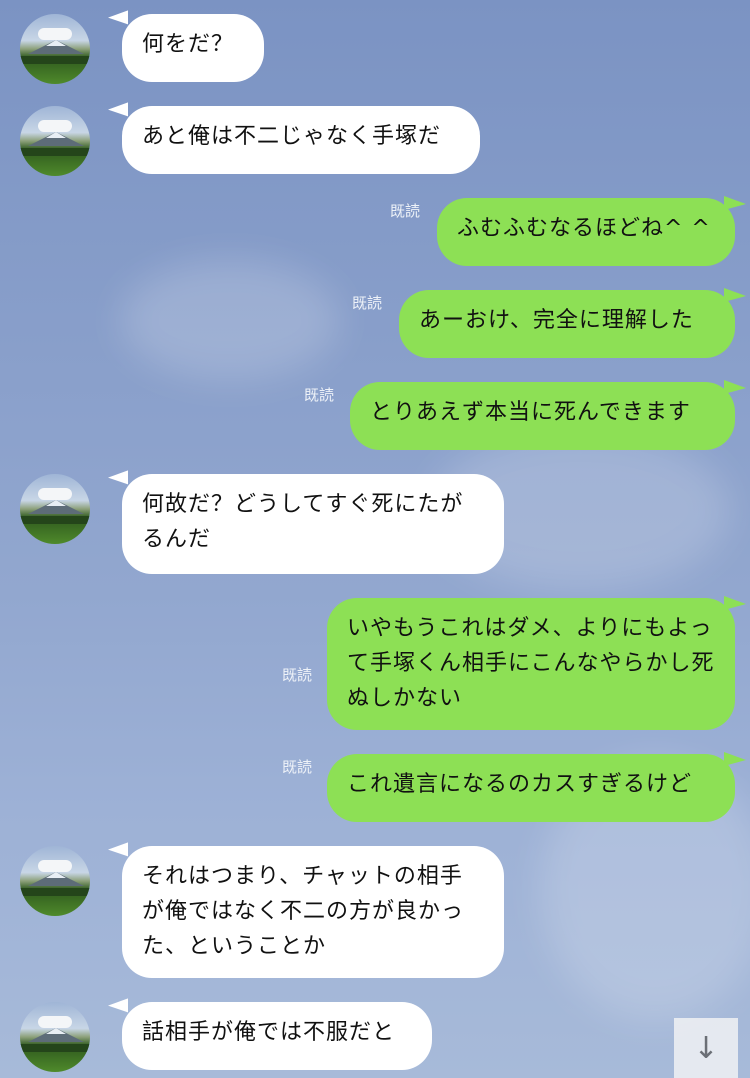 This screenshot has height=1078, width=750. I want to click on incoming-message: 話相手が俺では不服だと, so click(277, 1036).